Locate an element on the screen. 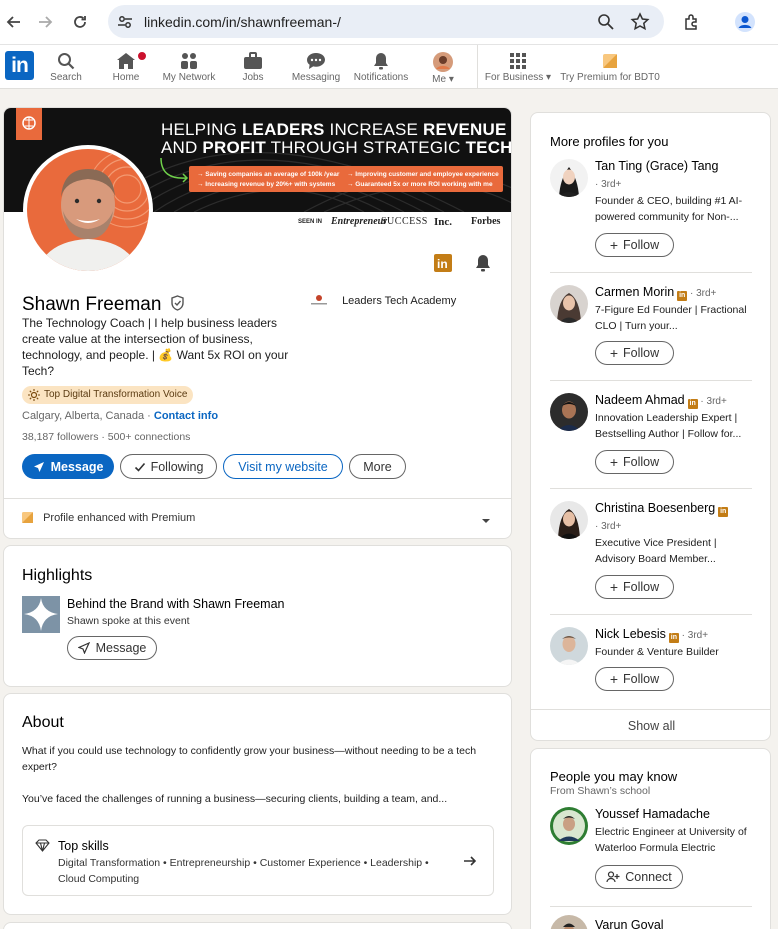 Image resolution: width=778 pixels, height=929 pixels. banner-headline-1: HELPING LEADERS INCREASE REVENUE is located at coordinates (334, 129).